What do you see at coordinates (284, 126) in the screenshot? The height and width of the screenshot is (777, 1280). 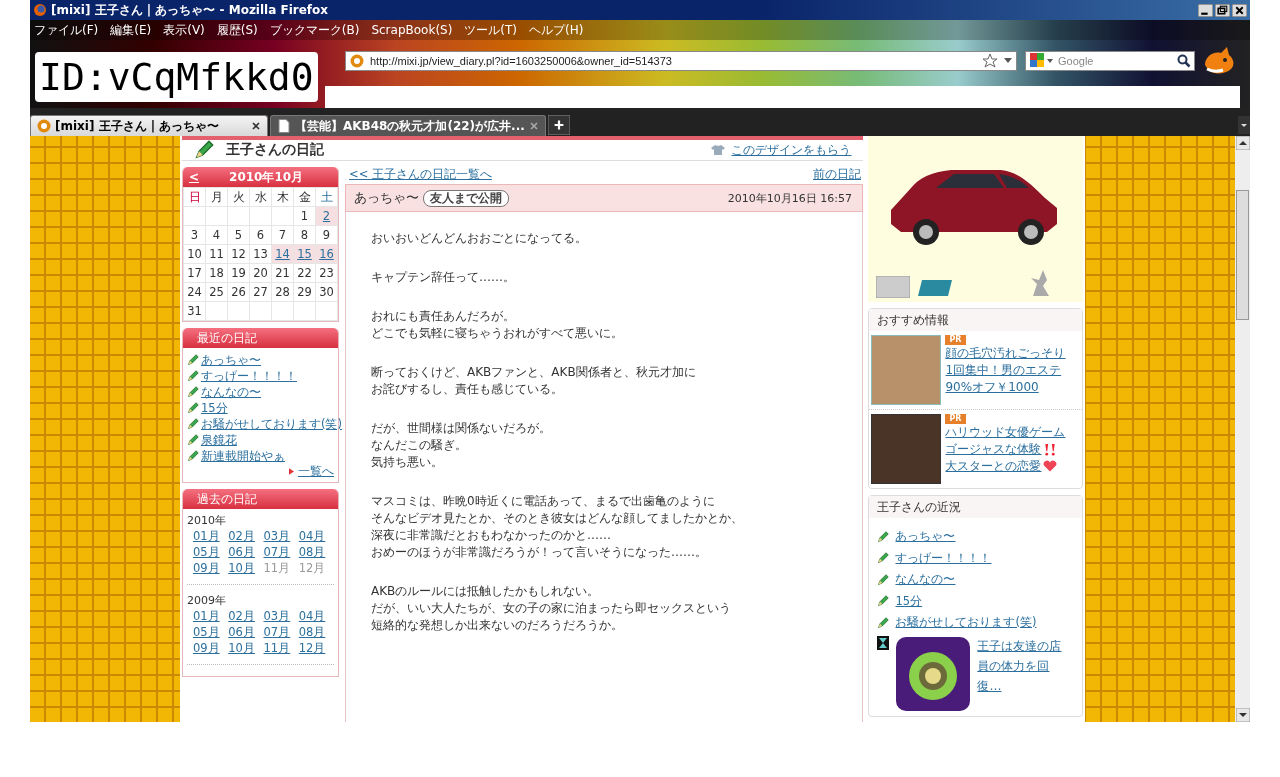 I see `page-icon` at bounding box center [284, 126].